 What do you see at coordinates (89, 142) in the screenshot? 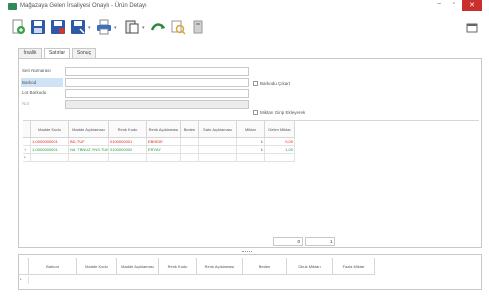
I see `table-cell: BD-TUF` at bounding box center [89, 142].